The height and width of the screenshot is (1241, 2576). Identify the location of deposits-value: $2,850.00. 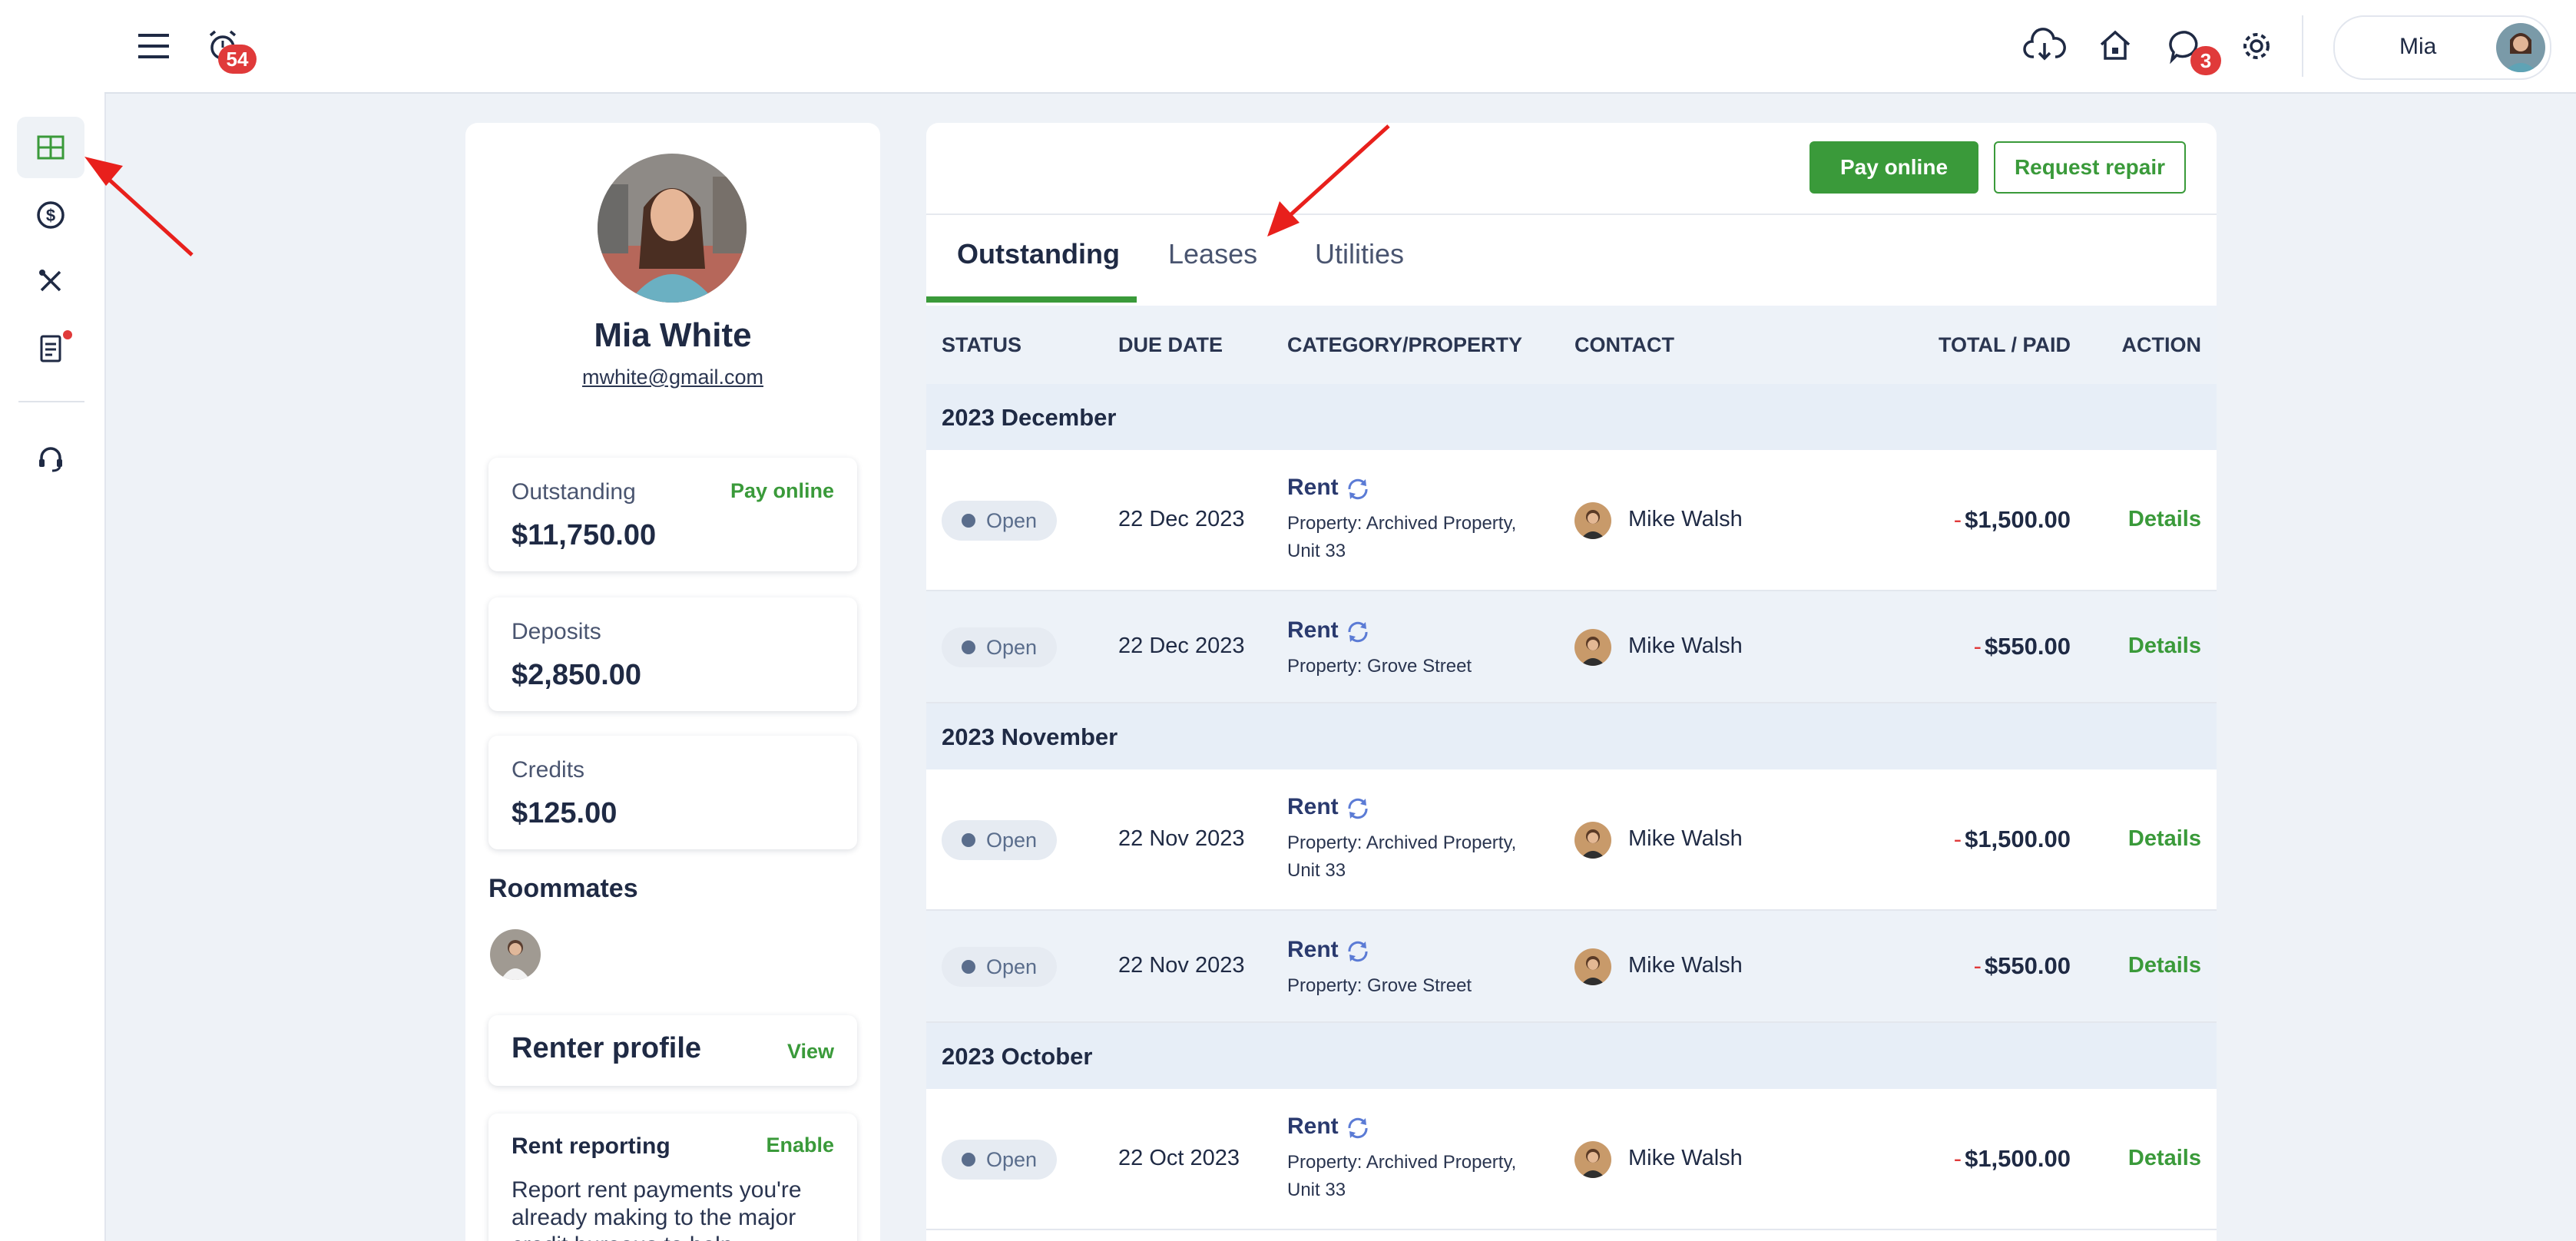
(577, 675).